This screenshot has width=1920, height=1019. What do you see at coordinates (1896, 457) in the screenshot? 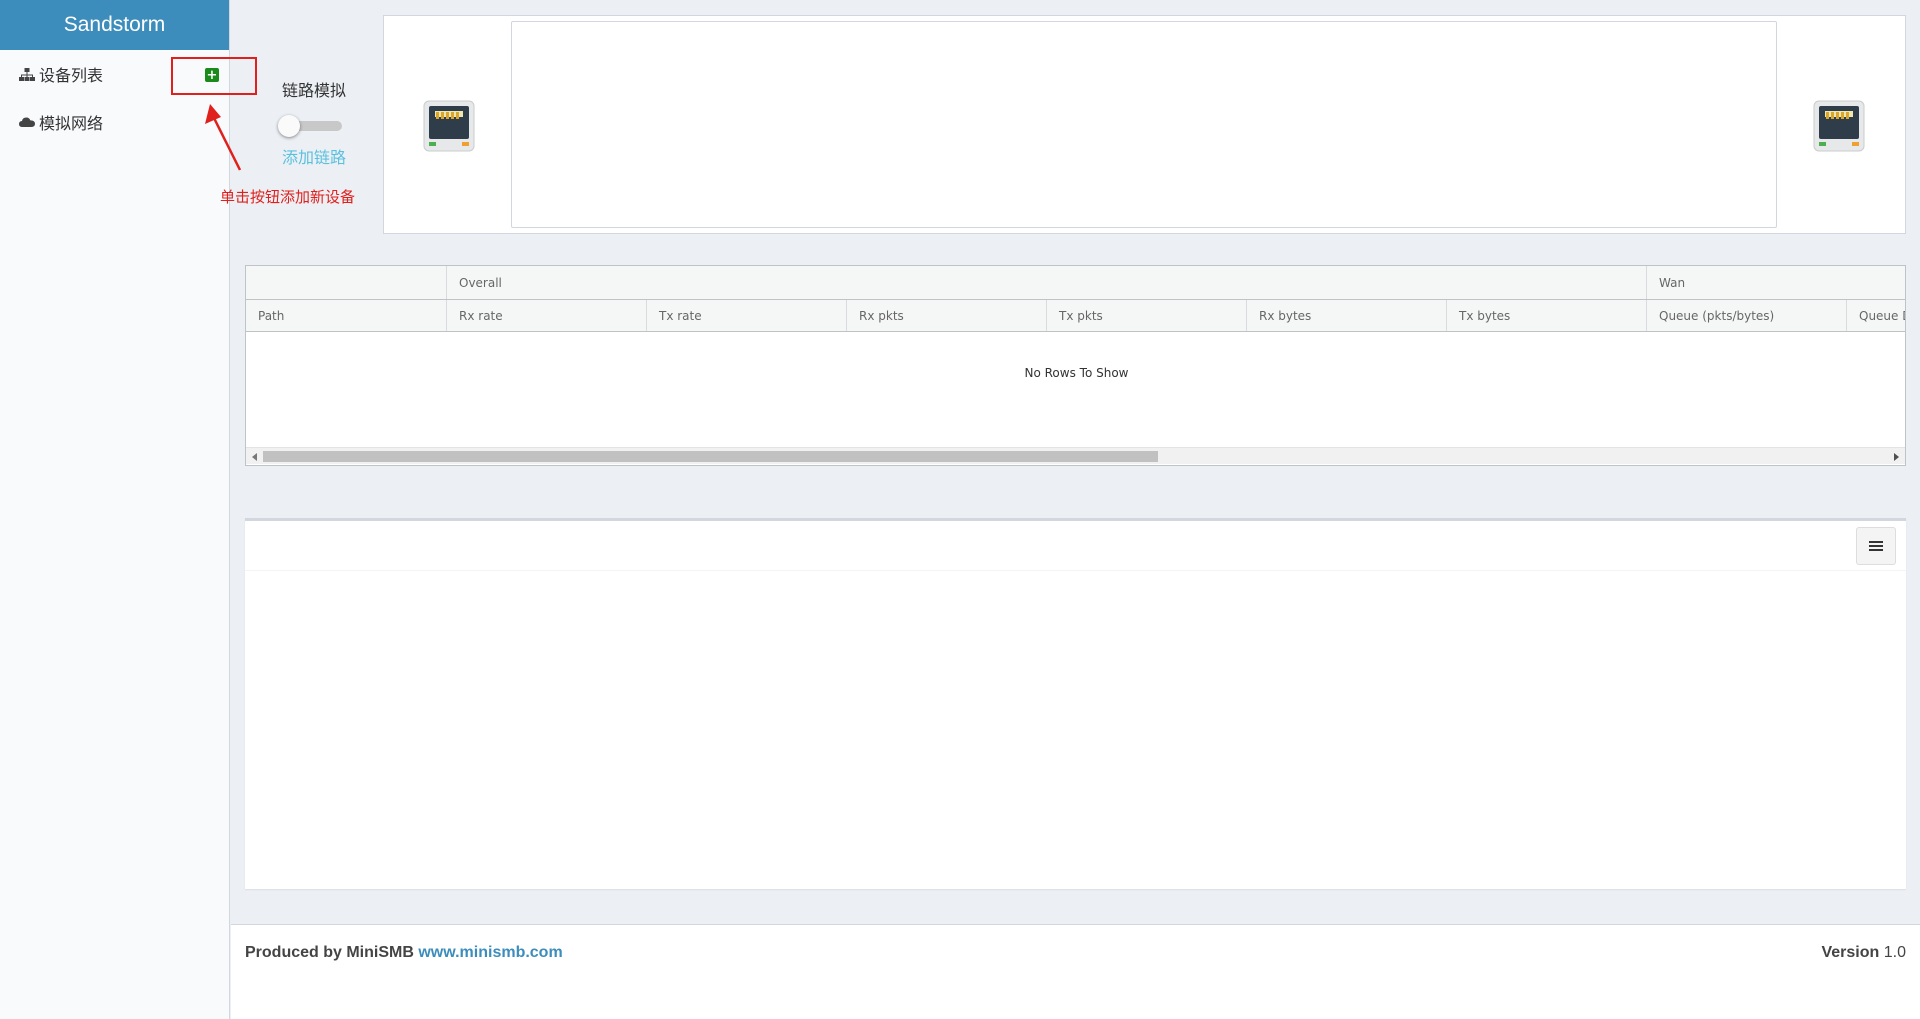
I see `scroll-right-icon` at bounding box center [1896, 457].